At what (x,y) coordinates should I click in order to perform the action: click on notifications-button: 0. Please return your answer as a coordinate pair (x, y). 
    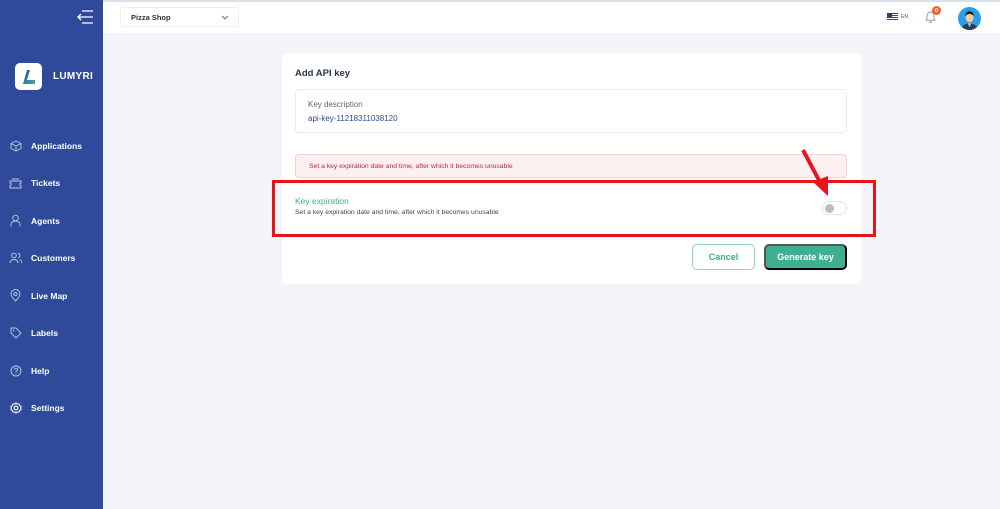
    Looking at the image, I should click on (933, 16).